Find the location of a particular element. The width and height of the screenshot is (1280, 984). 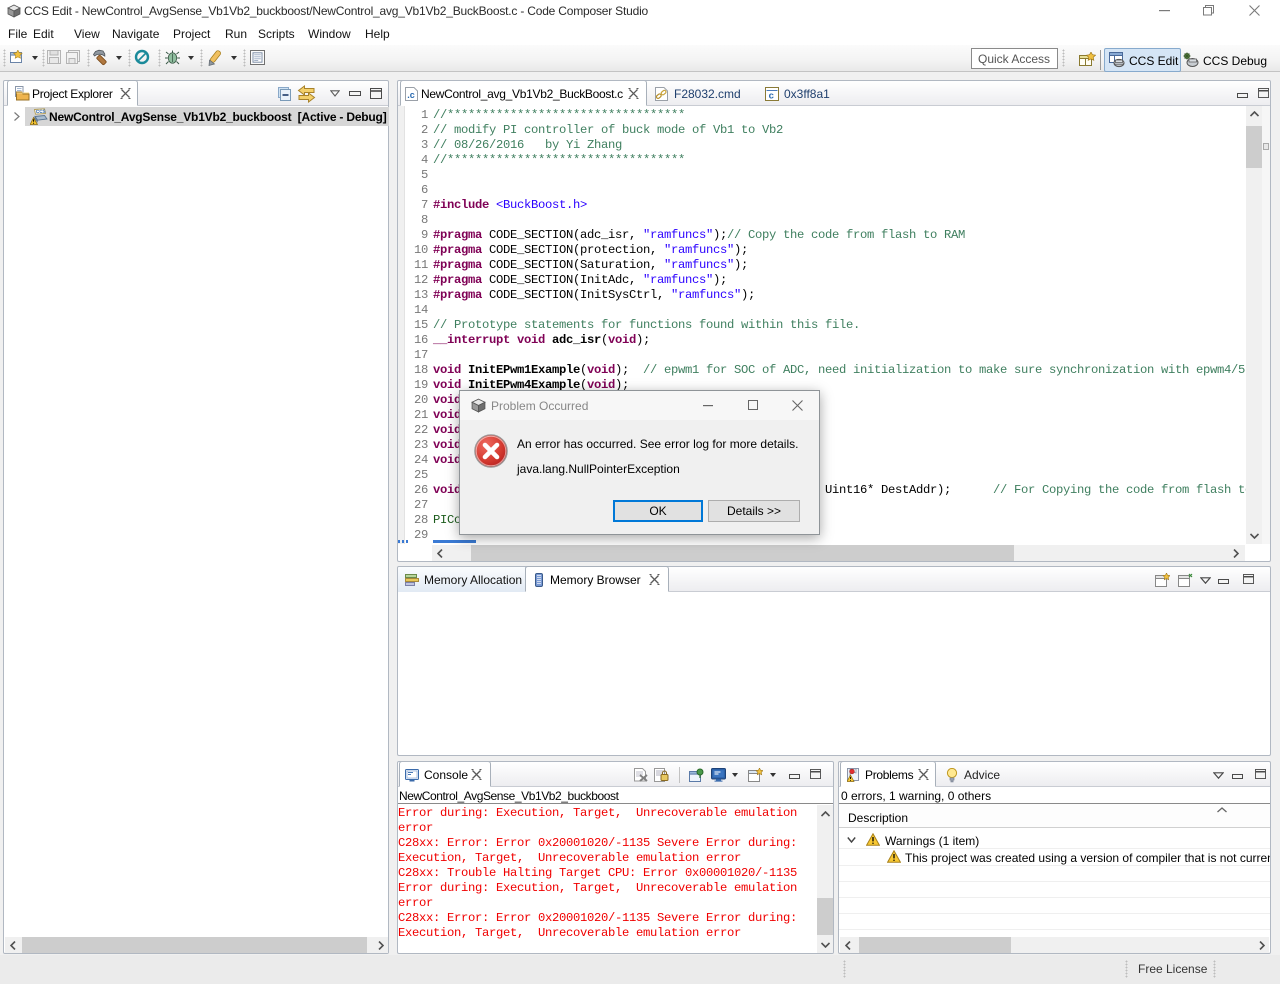

svg-text: CCS is located at coordinates (41, 112).